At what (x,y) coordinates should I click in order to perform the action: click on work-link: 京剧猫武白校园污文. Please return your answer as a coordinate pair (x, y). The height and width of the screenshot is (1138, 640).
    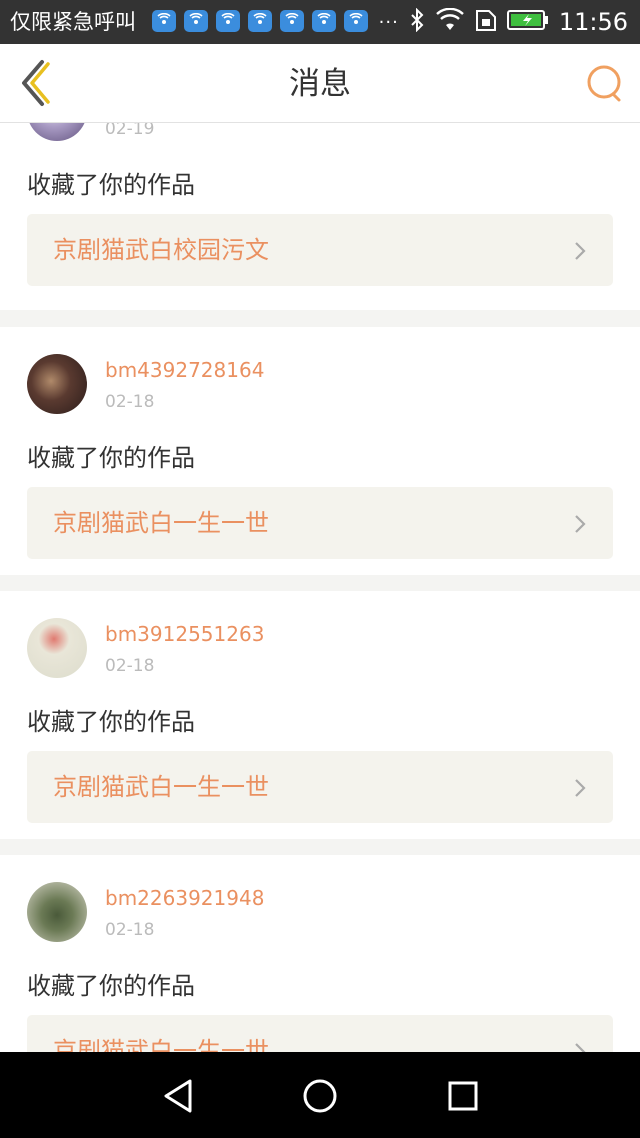
    Looking at the image, I should click on (320, 250).